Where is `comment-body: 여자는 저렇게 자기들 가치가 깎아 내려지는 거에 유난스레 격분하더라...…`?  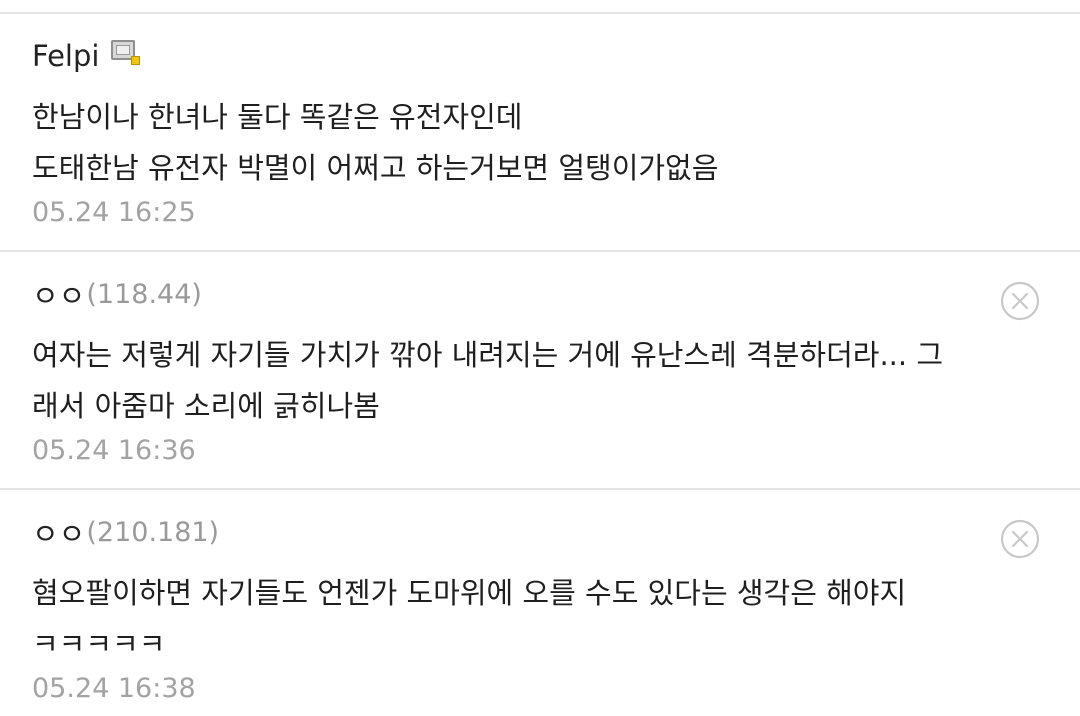 comment-body: 여자는 저렇게 자기들 가치가 깎아 내려지는 거에 유난스레 격분하더라...… is located at coordinates (537, 381).